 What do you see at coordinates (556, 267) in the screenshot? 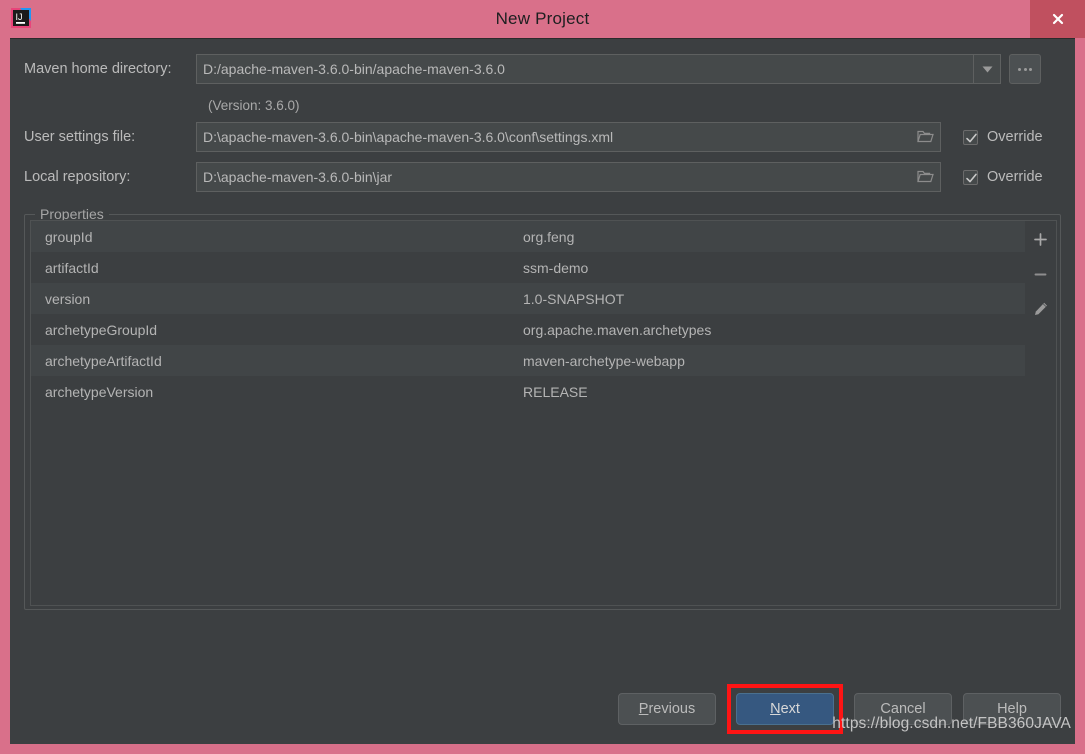
I see `property-value: ssm-demo` at bounding box center [556, 267].